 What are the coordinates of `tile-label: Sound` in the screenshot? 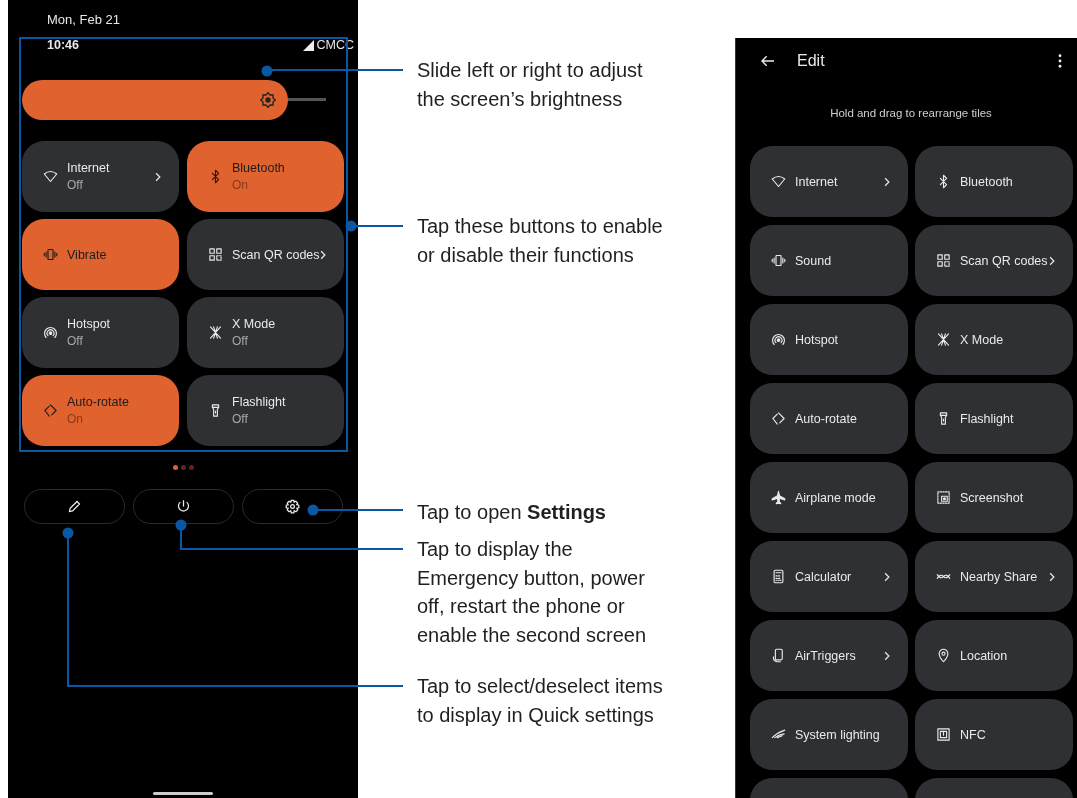 It's located at (814, 260).